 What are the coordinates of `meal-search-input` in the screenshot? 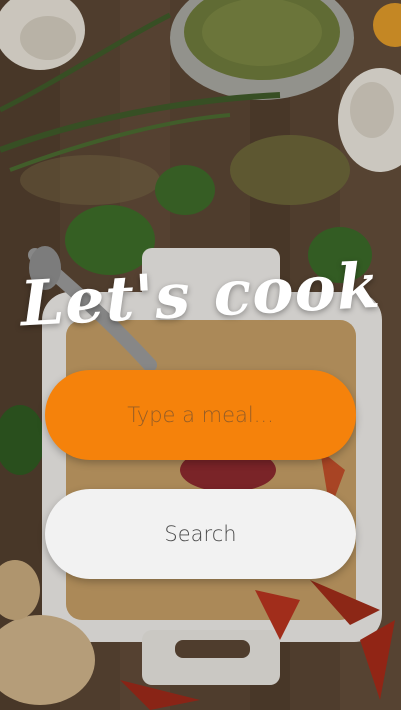 It's located at (200, 415).